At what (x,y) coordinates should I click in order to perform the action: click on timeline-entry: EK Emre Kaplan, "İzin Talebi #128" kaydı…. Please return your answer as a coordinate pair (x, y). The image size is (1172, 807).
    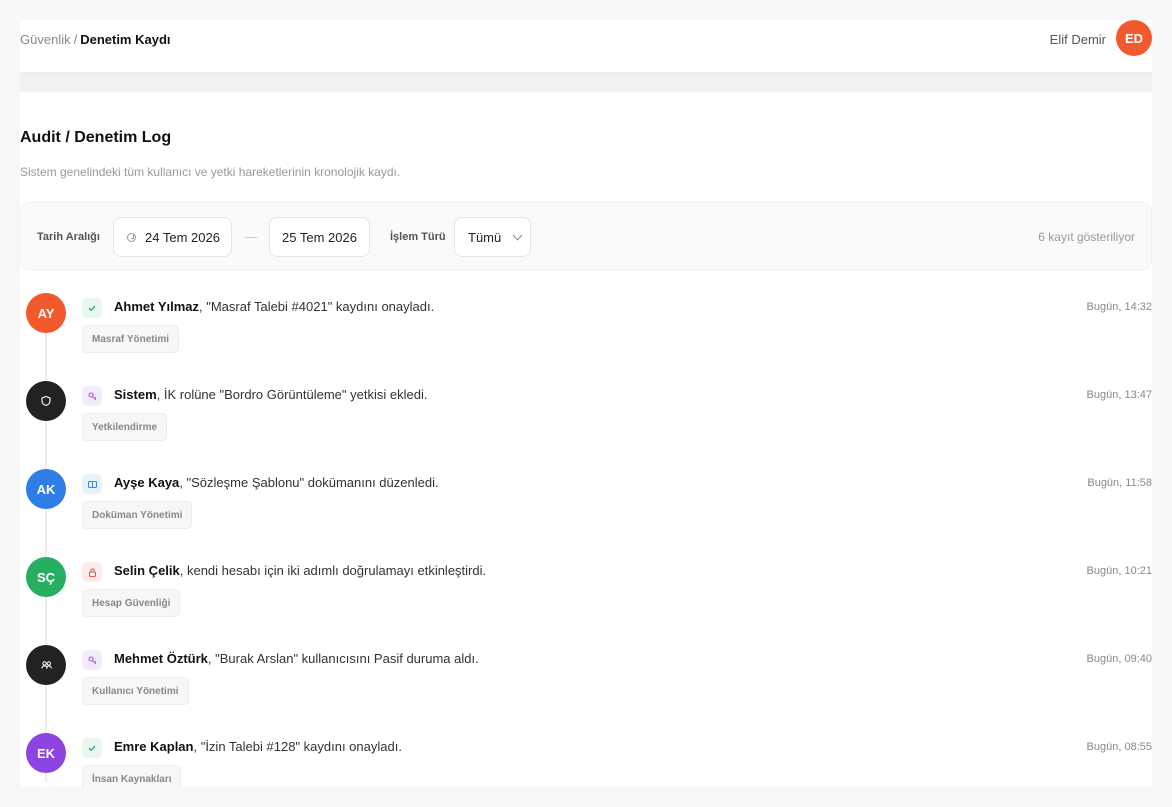
    Looking at the image, I should click on (586, 760).